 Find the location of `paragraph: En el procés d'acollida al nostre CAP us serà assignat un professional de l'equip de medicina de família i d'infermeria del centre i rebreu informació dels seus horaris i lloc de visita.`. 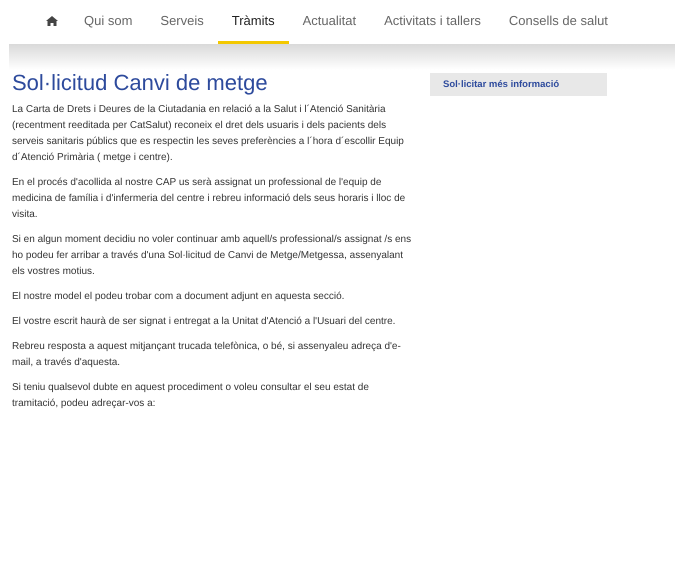

paragraph: En el procés d'acollida al nostre CAP us serà assignat un professional de l'equip de medicina de família i d'infermeria del centre i rebreu informació dels seus horaris i lloc de visita. is located at coordinates (209, 199).